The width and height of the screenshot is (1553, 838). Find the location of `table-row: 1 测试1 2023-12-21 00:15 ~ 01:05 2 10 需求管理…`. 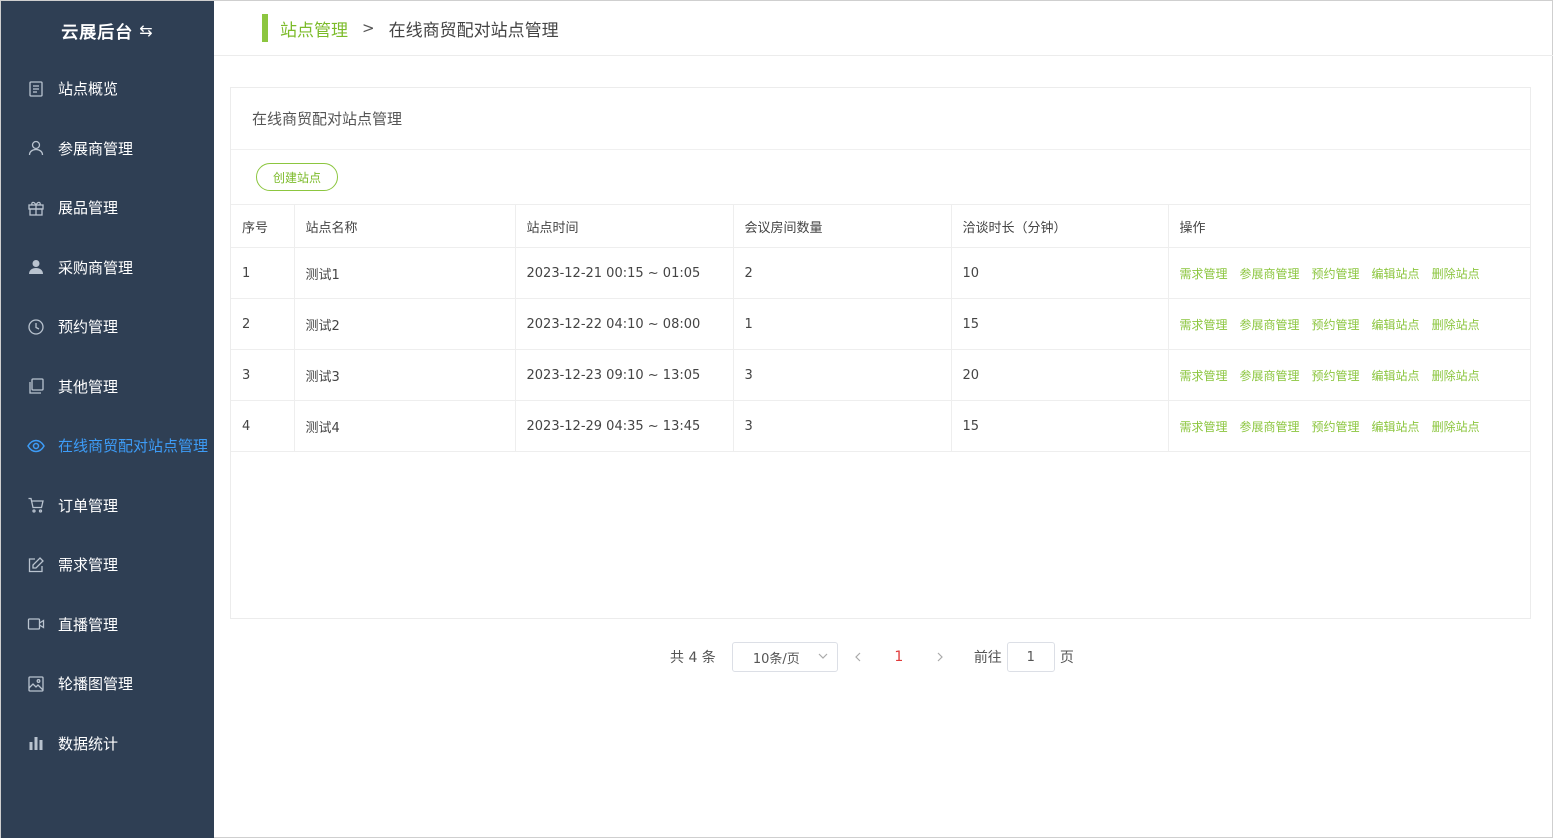

table-row: 1 测试1 2023-12-21 00:15 ~ 01:05 2 10 需求管理… is located at coordinates (880, 273).